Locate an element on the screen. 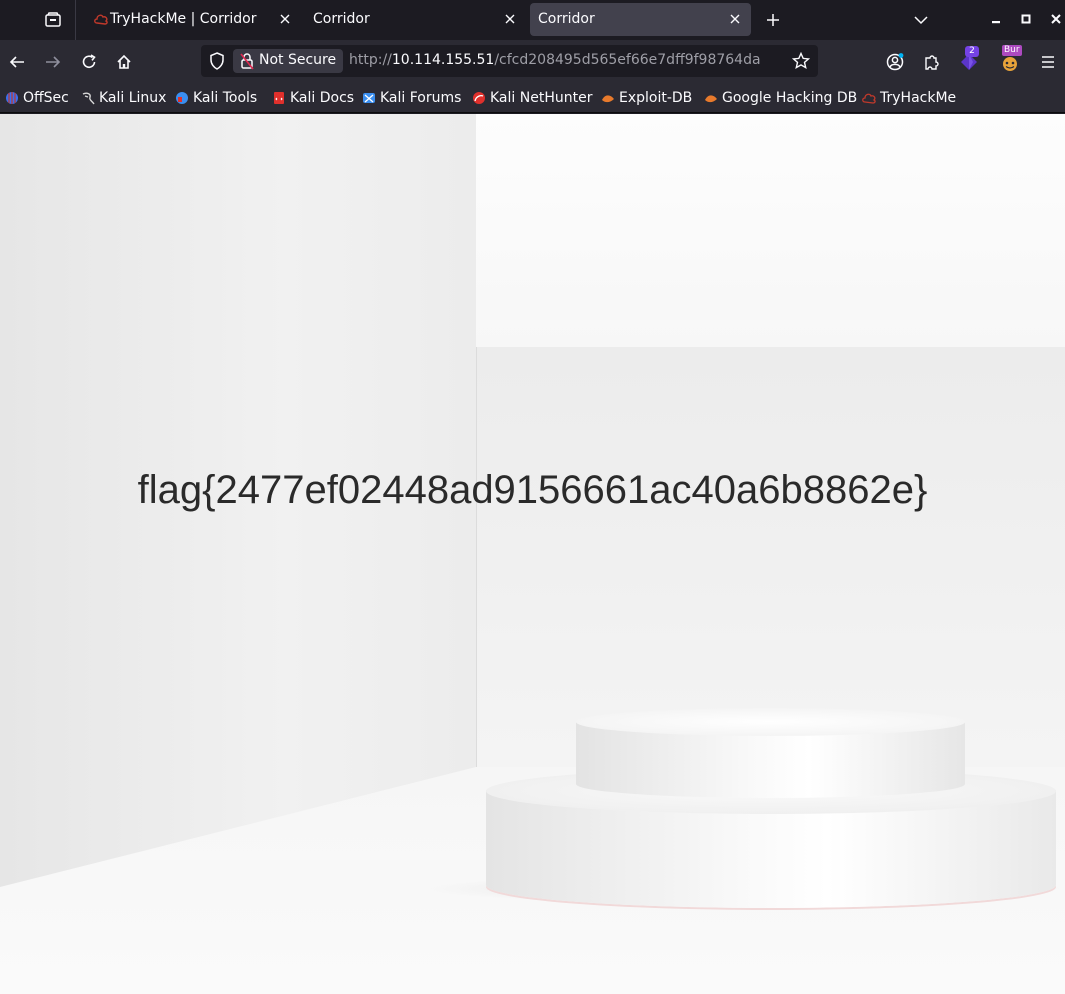  bookmark-label: Kali Docs is located at coordinates (322, 98).